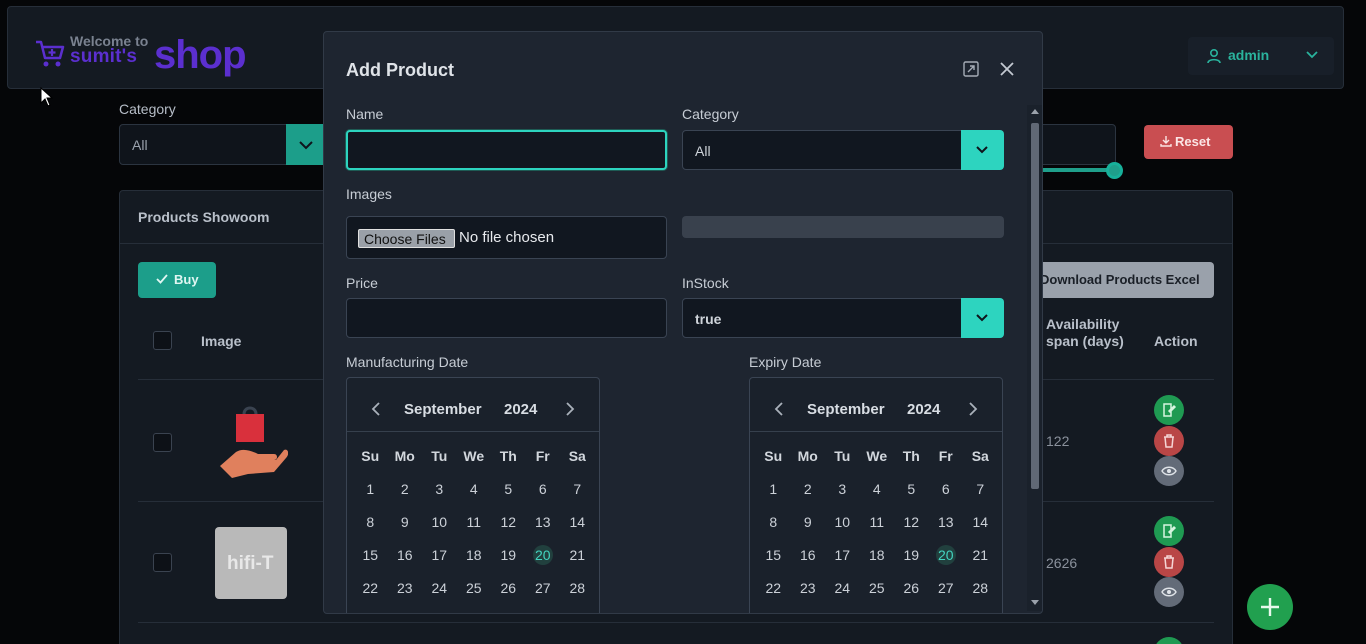 The width and height of the screenshot is (1366, 644). Describe the element at coordinates (149, 58) in the screenshot. I see `shop-logo: Welcome to sumit's shop` at that location.